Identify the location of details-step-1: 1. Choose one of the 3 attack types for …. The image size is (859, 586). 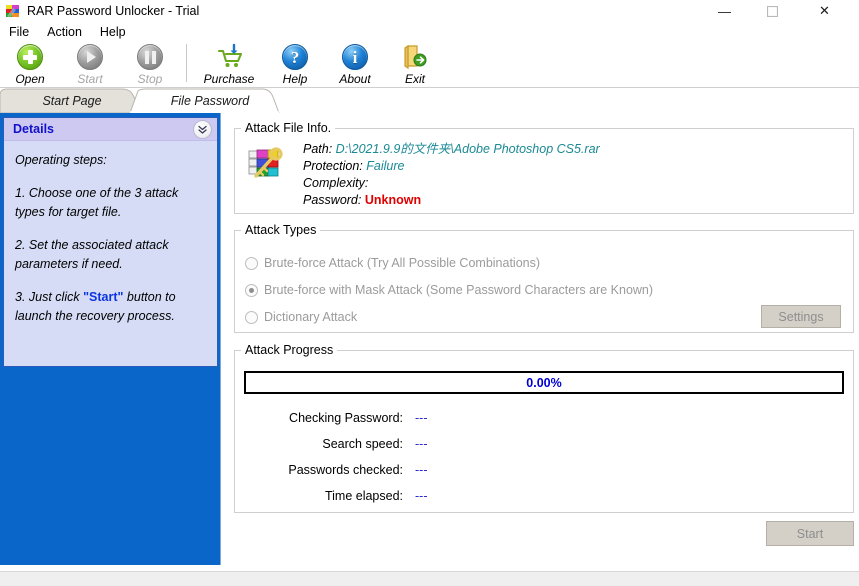
(97, 202).